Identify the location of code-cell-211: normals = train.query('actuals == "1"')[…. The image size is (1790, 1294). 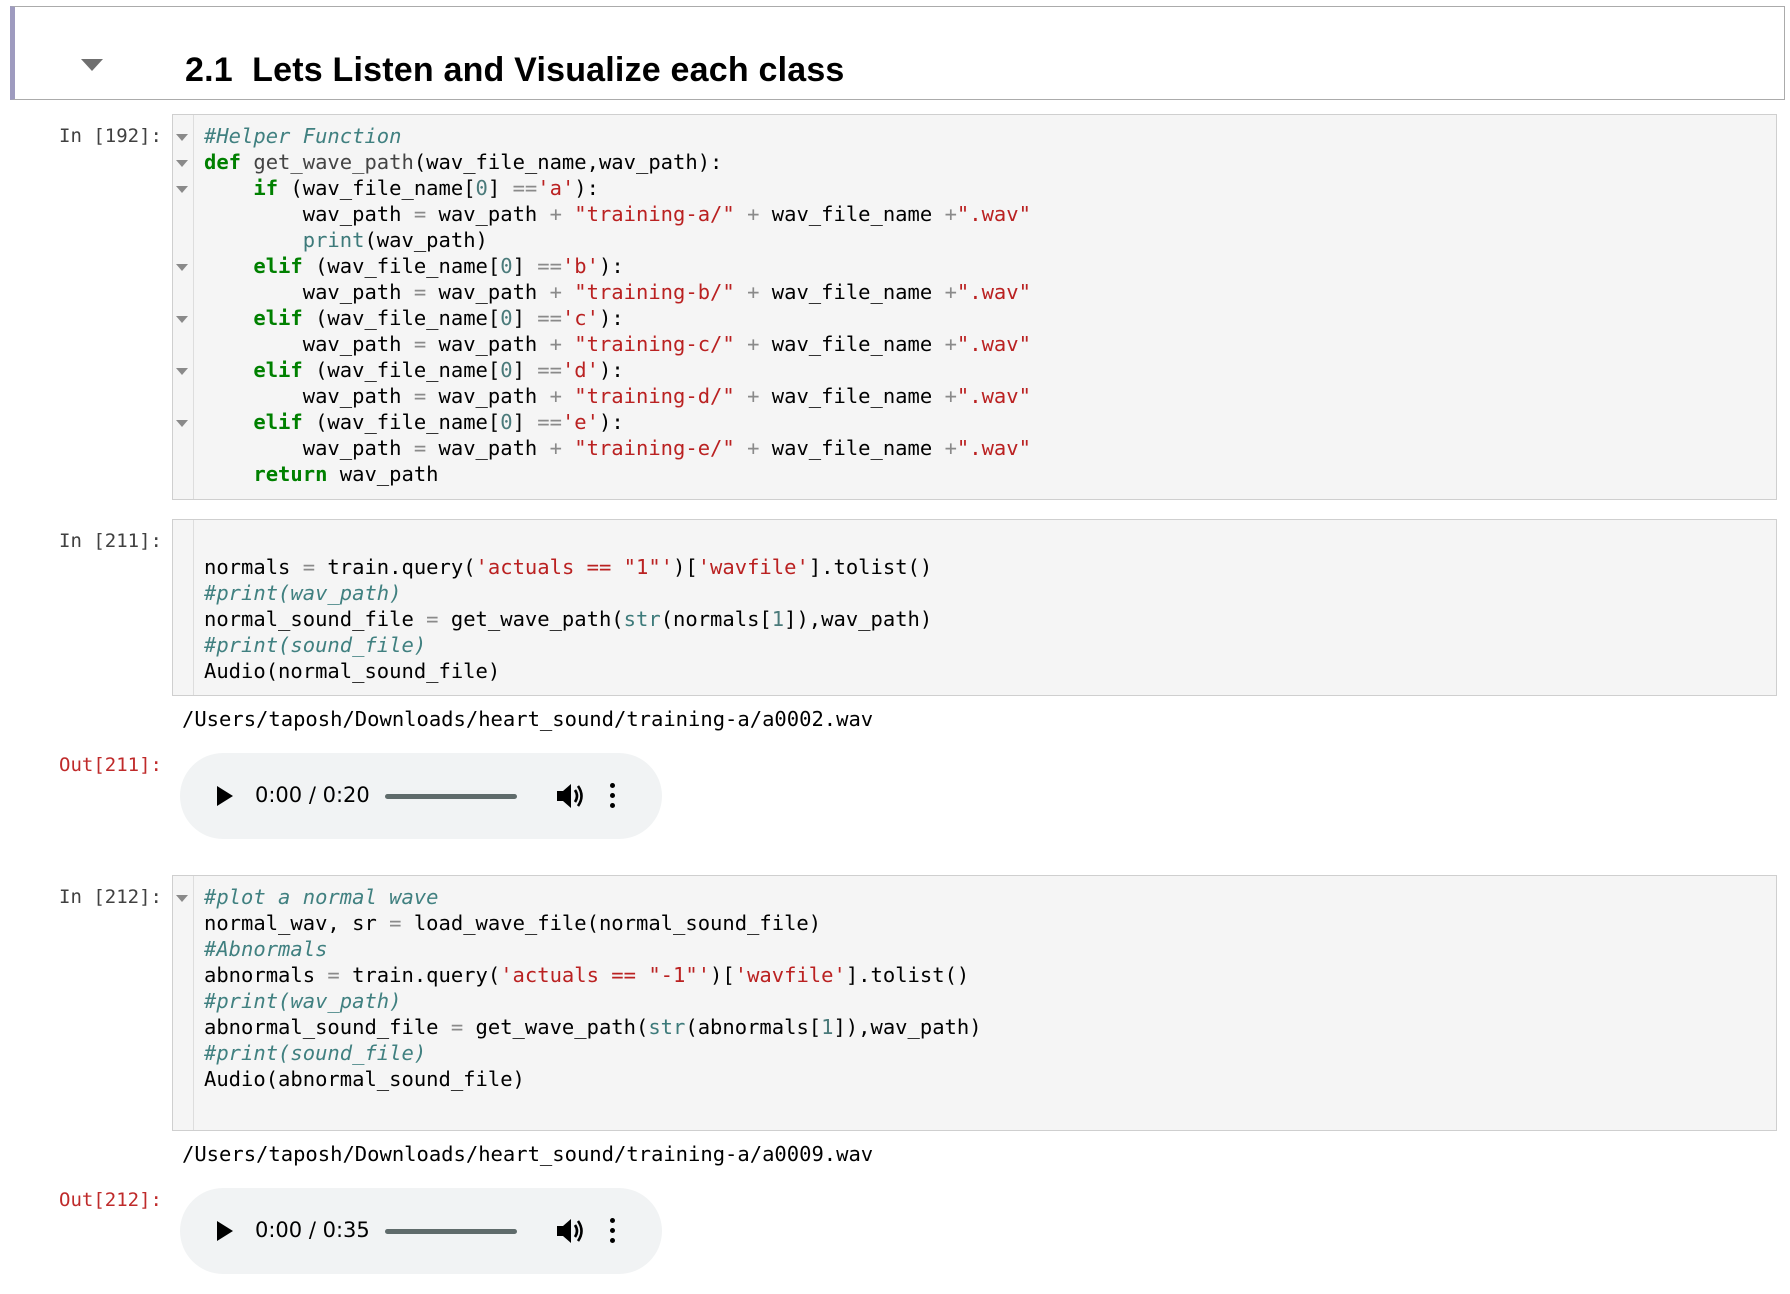
(974, 607).